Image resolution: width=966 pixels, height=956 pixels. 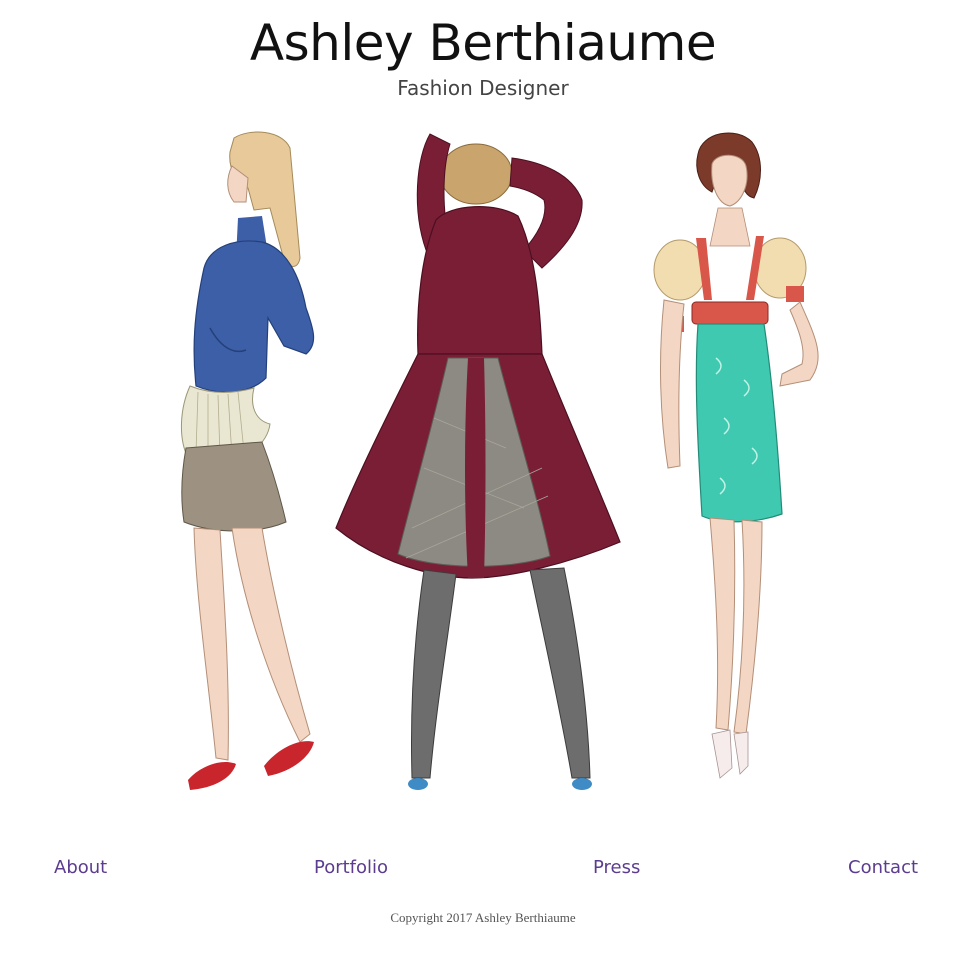 I want to click on site-title: Ashley Berthiaume, so click(x=483, y=43).